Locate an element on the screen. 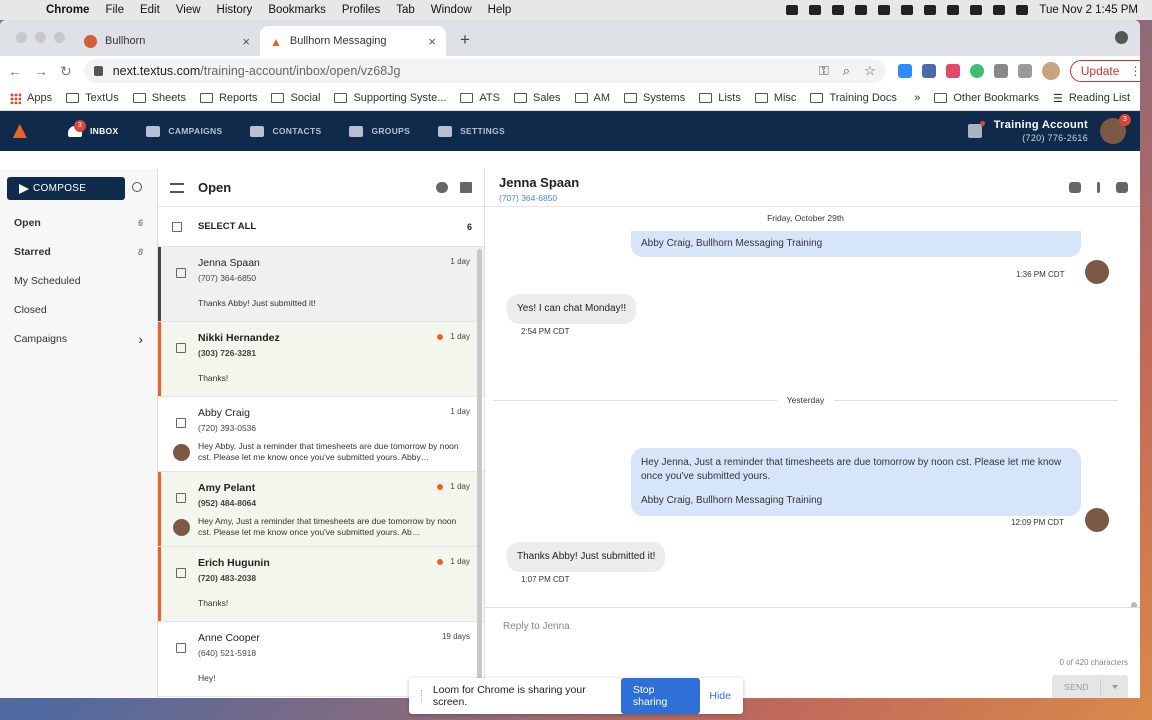  account-switcher: Training Account (720) 776-2616 is located at coordinates (1041, 131).